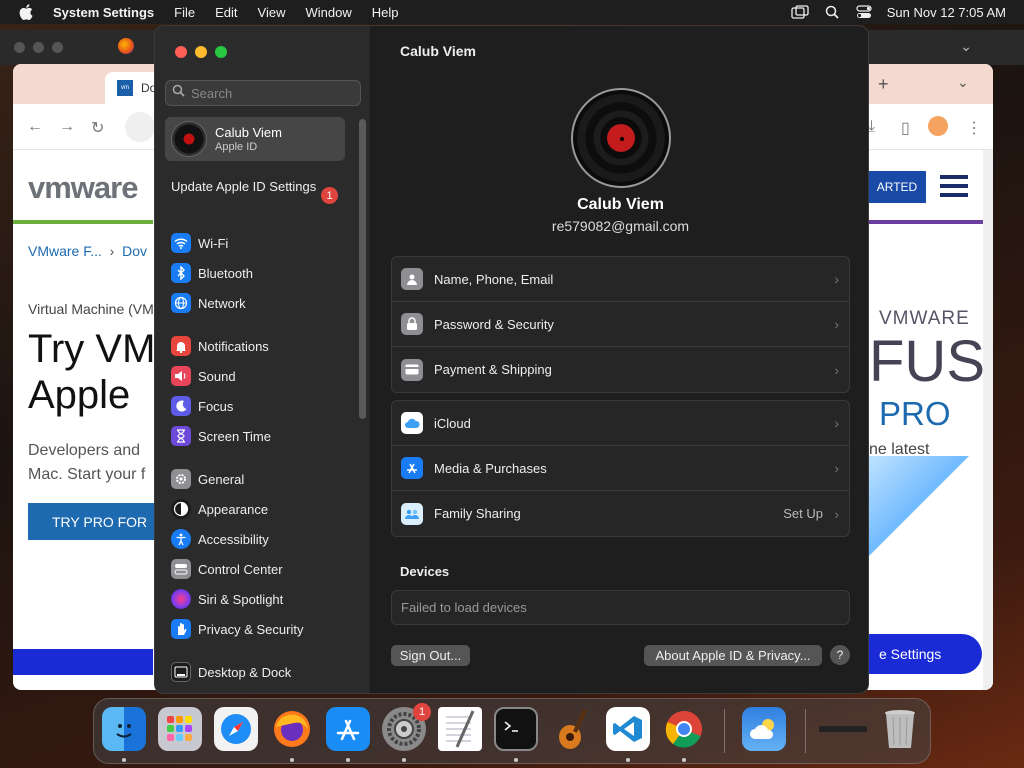  What do you see at coordinates (233, 509) in the screenshot?
I see `sidebar-item-label: Appearance` at bounding box center [233, 509].